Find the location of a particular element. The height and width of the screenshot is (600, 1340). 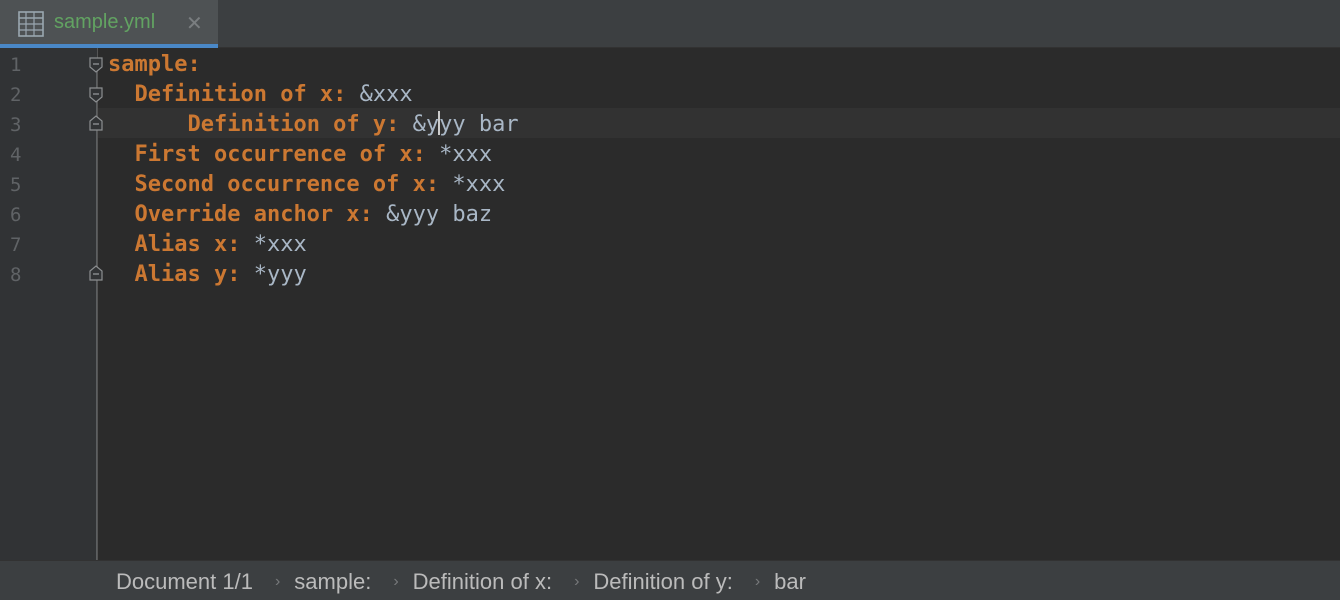

yaml-key: Second occurrence of x: is located at coordinates (287, 184).